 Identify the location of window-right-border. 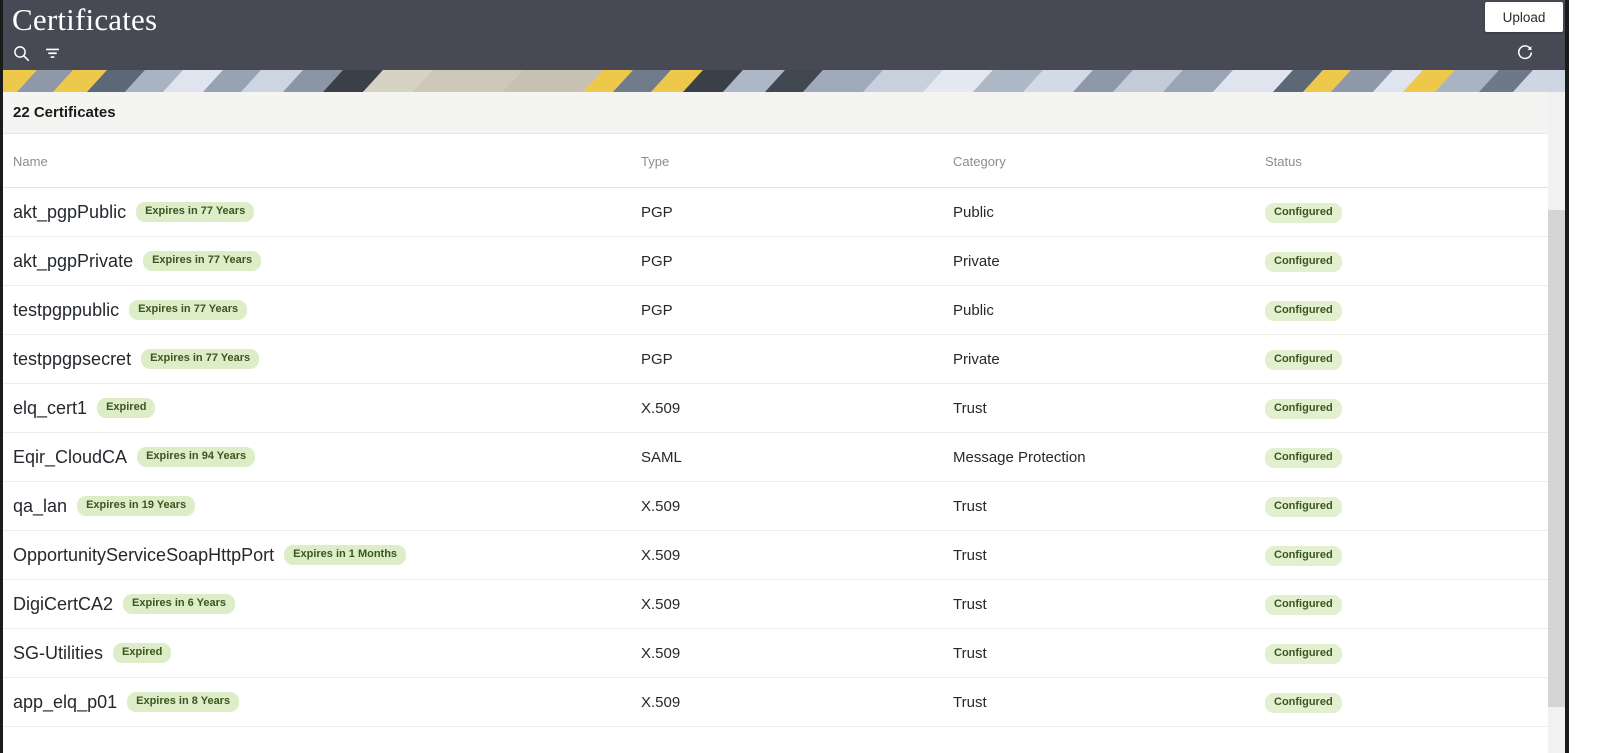
(1567, 376).